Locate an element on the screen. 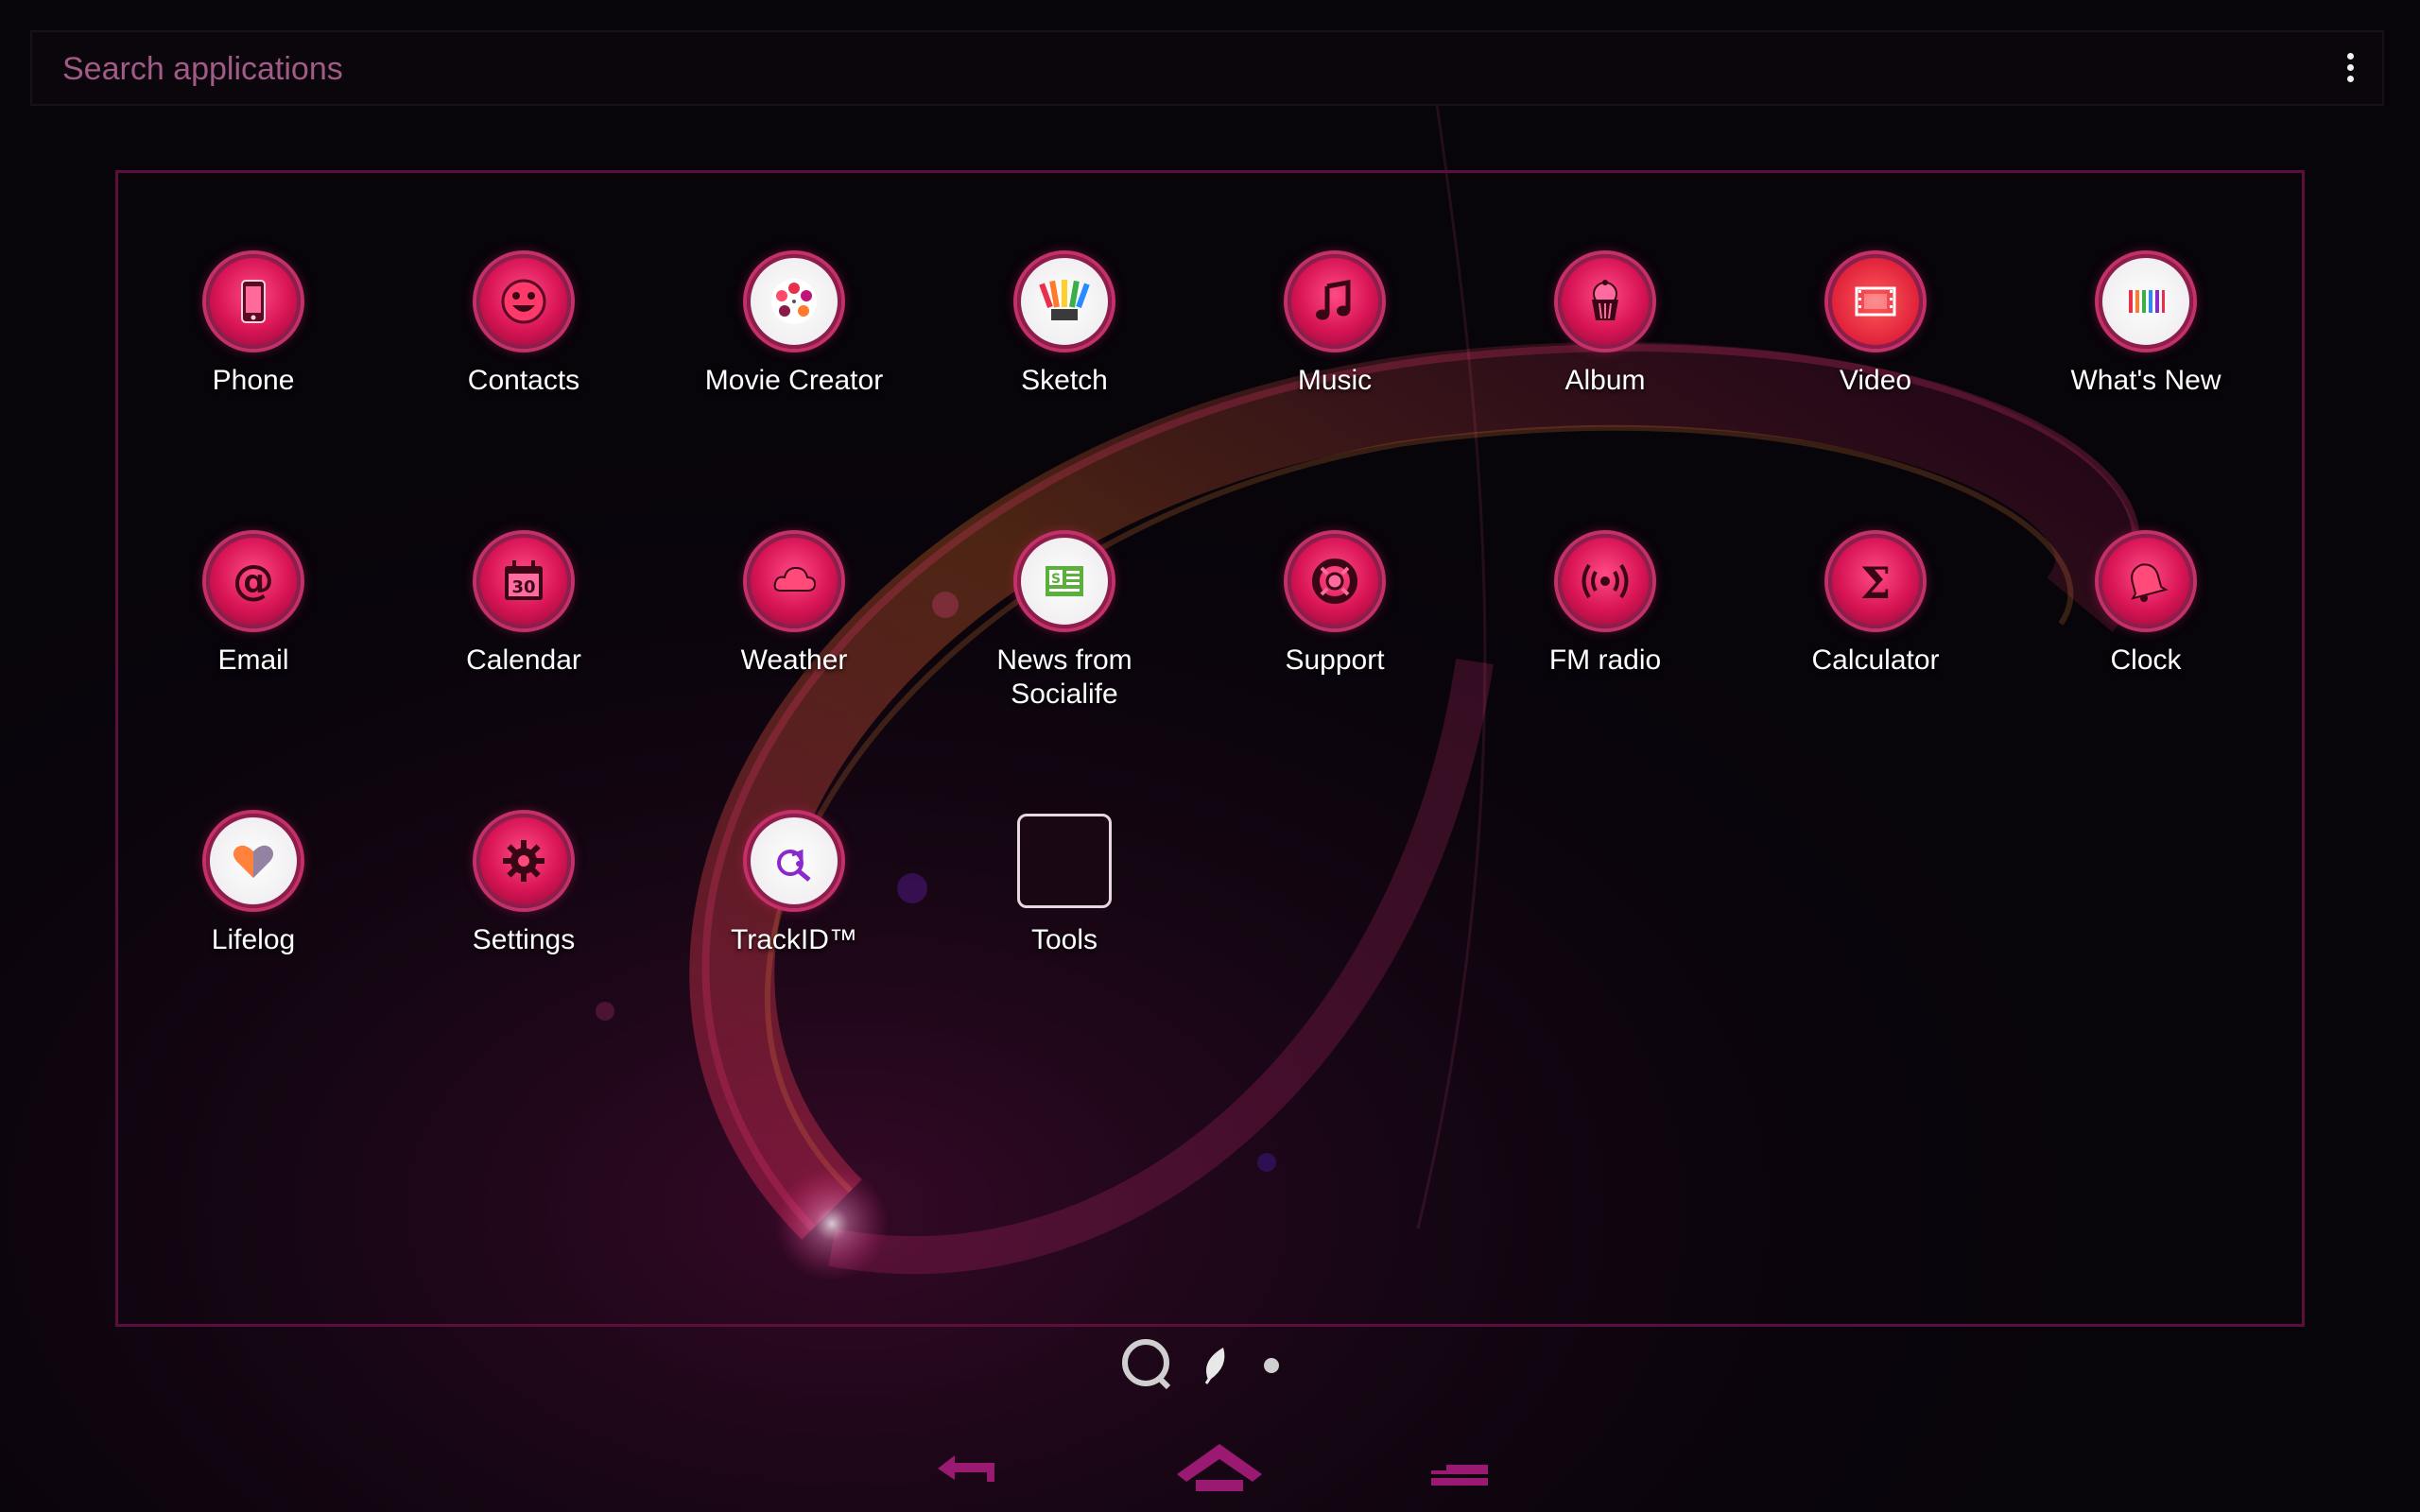 This screenshot has height=1512, width=2420. sigma-glyph: Σ is located at coordinates (1876, 583).